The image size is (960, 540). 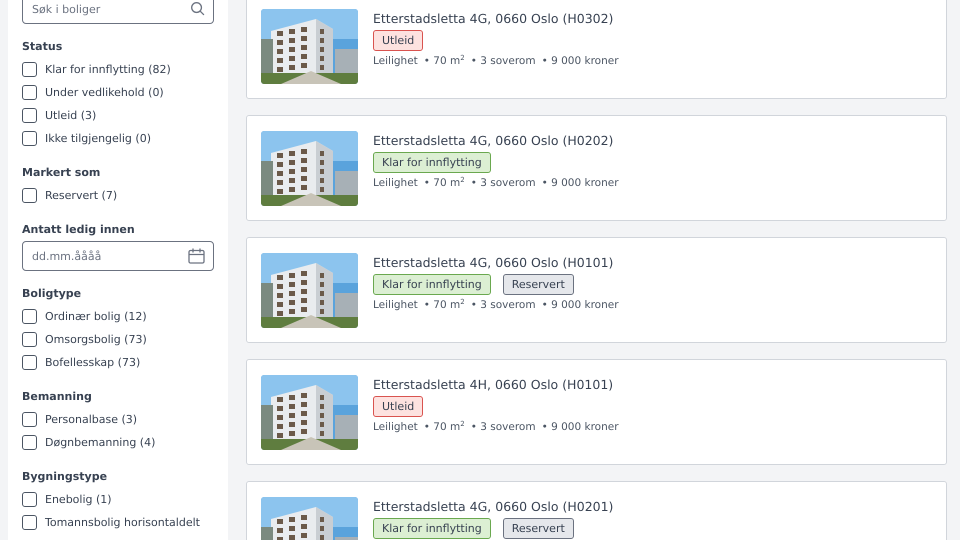 What do you see at coordinates (57, 396) in the screenshot?
I see `filter-heading: Bemanning` at bounding box center [57, 396].